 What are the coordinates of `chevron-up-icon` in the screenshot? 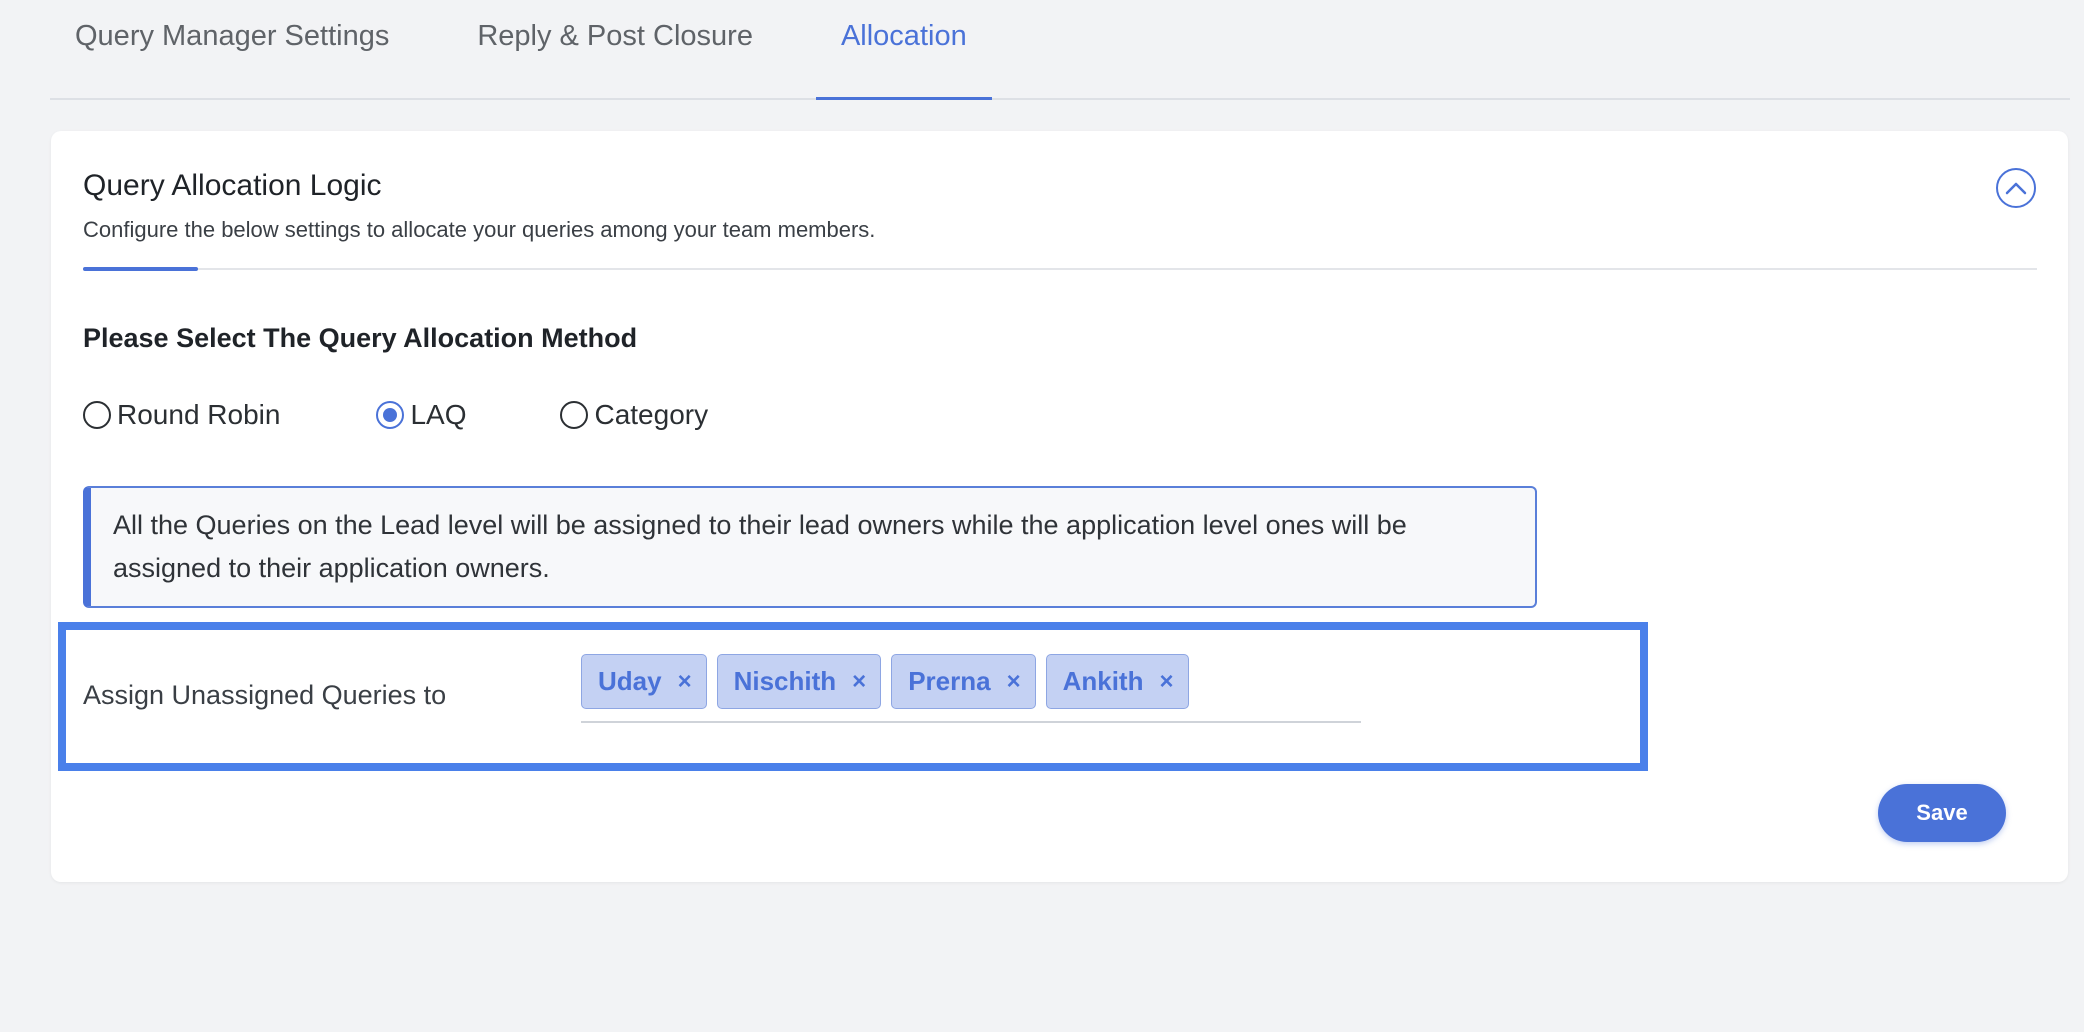 It's located at (2016, 188).